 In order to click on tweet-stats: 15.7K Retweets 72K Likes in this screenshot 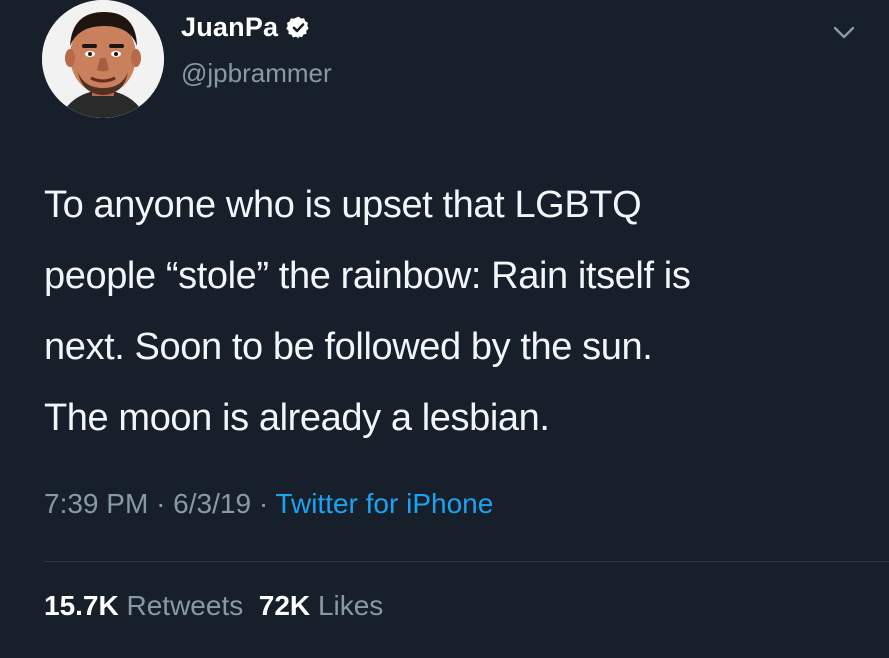, I will do `click(213, 606)`.